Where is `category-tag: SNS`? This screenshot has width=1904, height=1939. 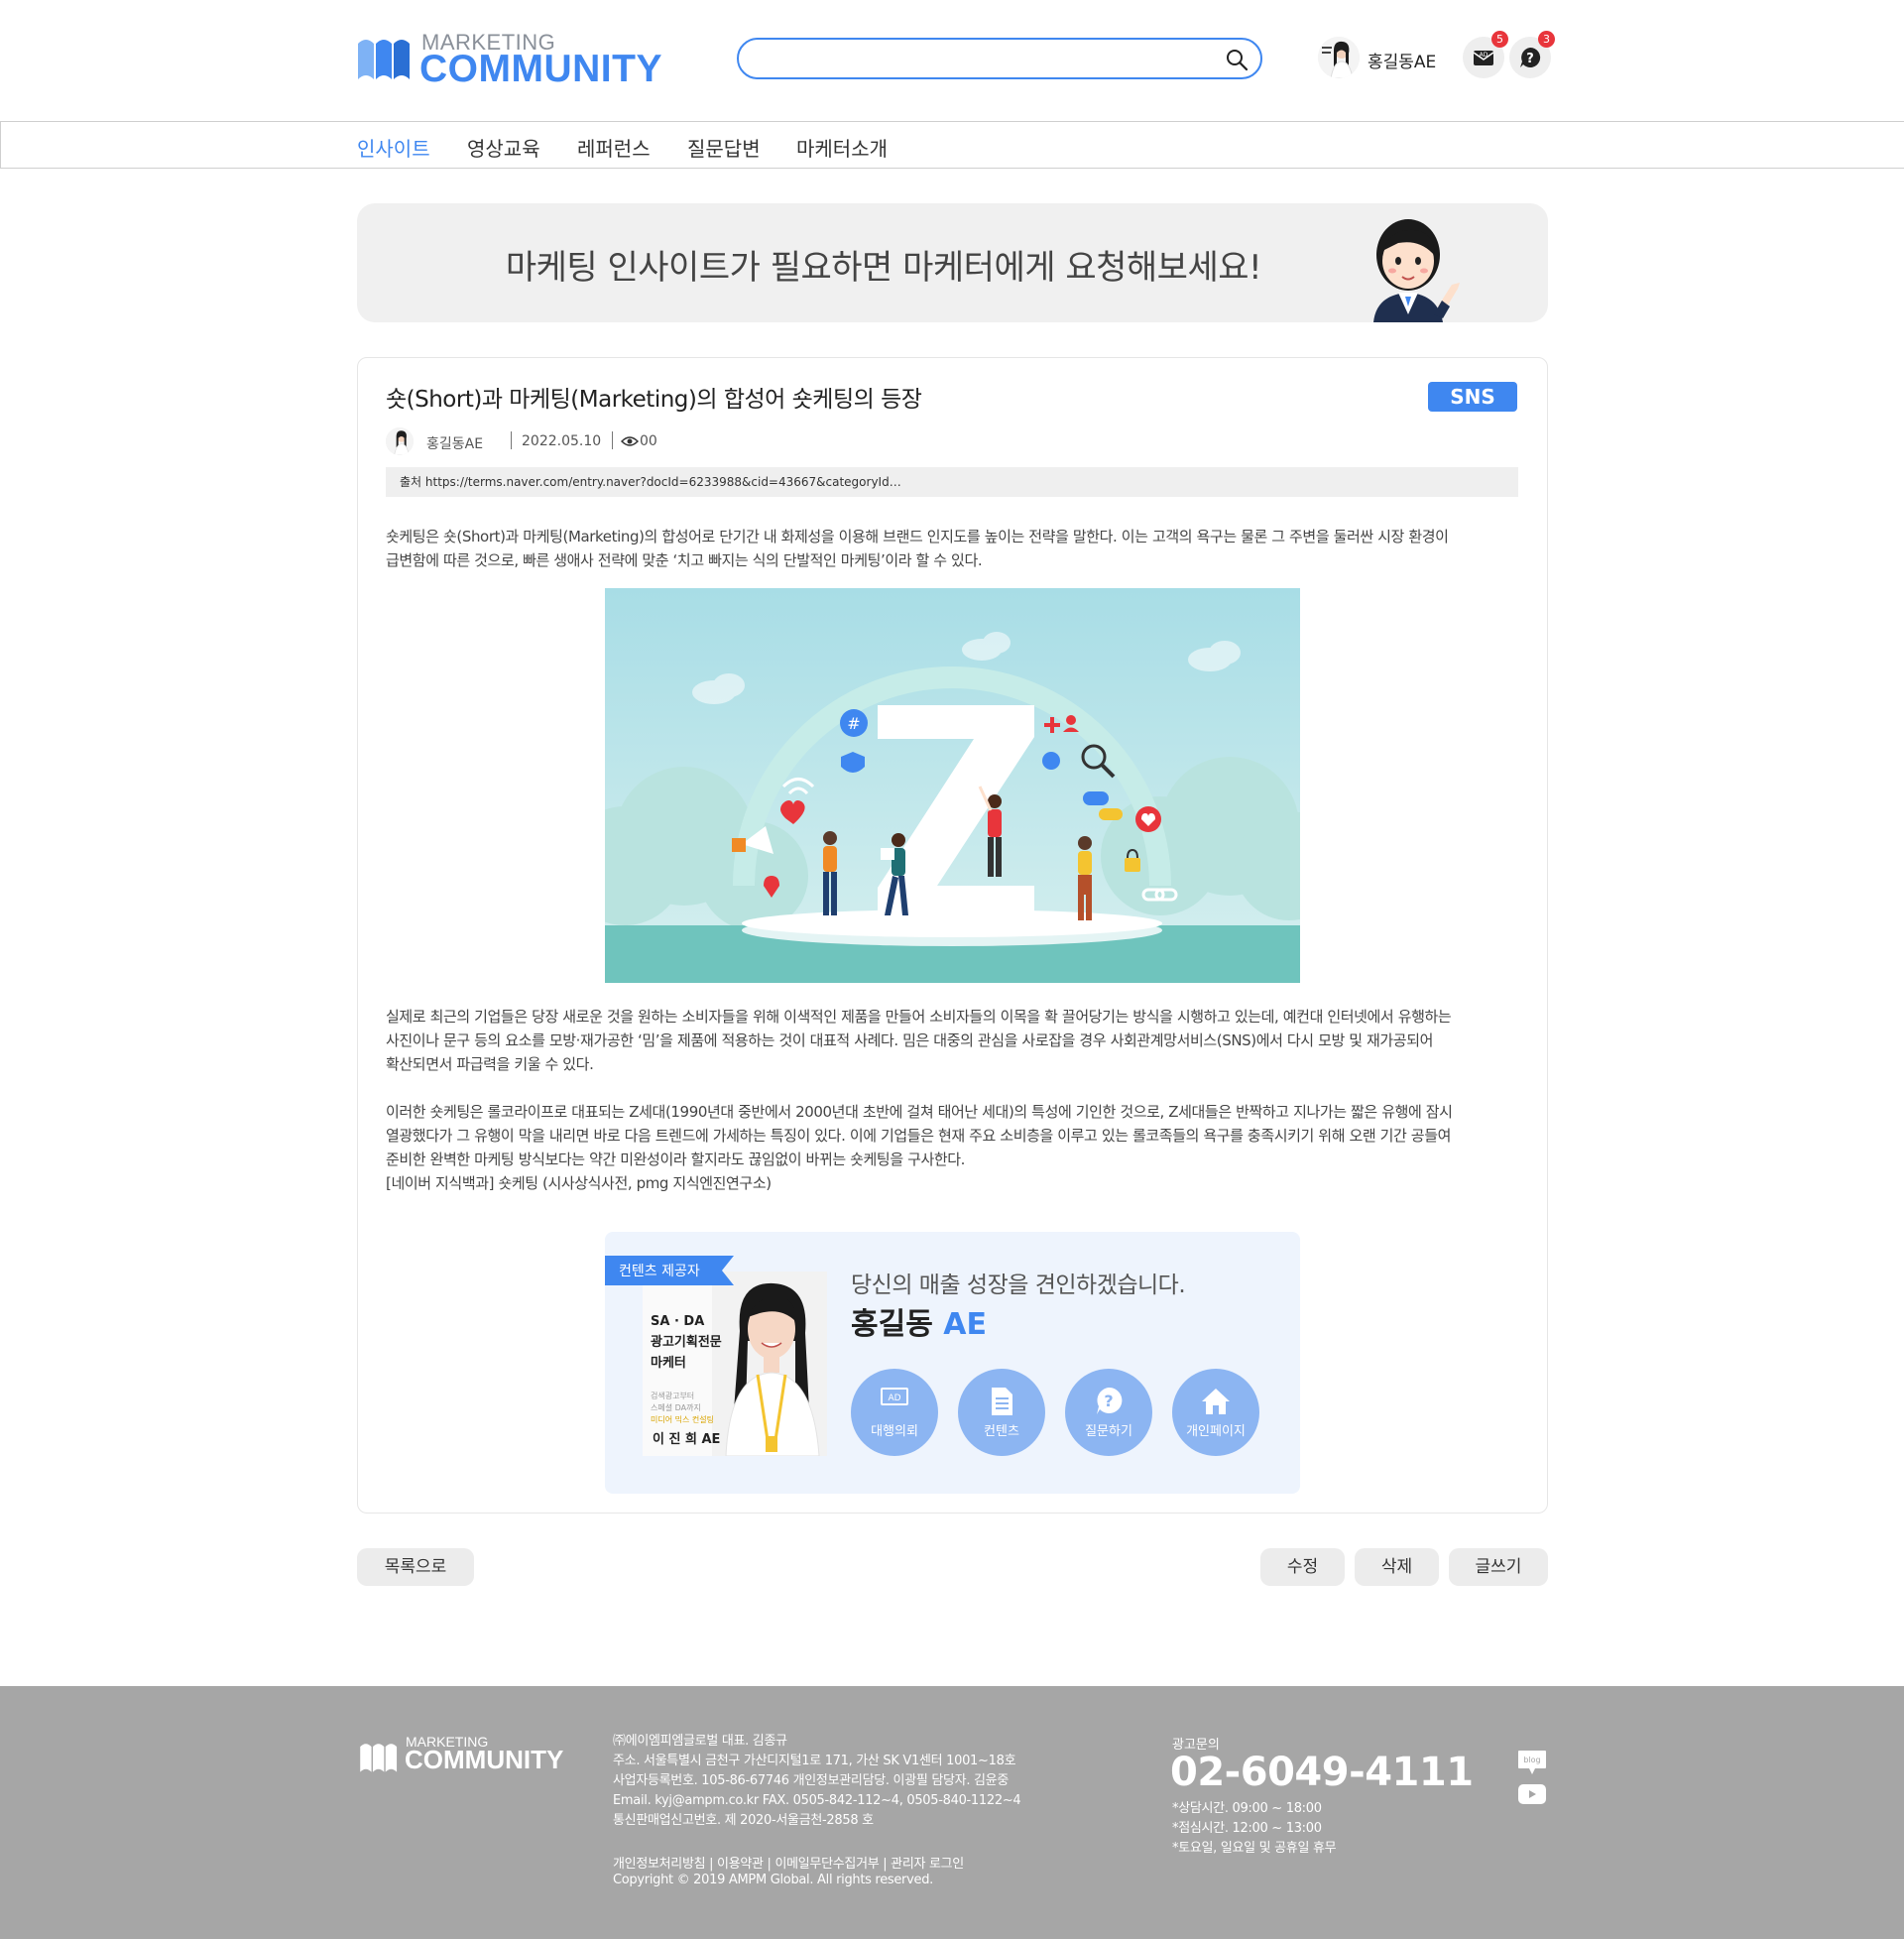 category-tag: SNS is located at coordinates (1472, 397).